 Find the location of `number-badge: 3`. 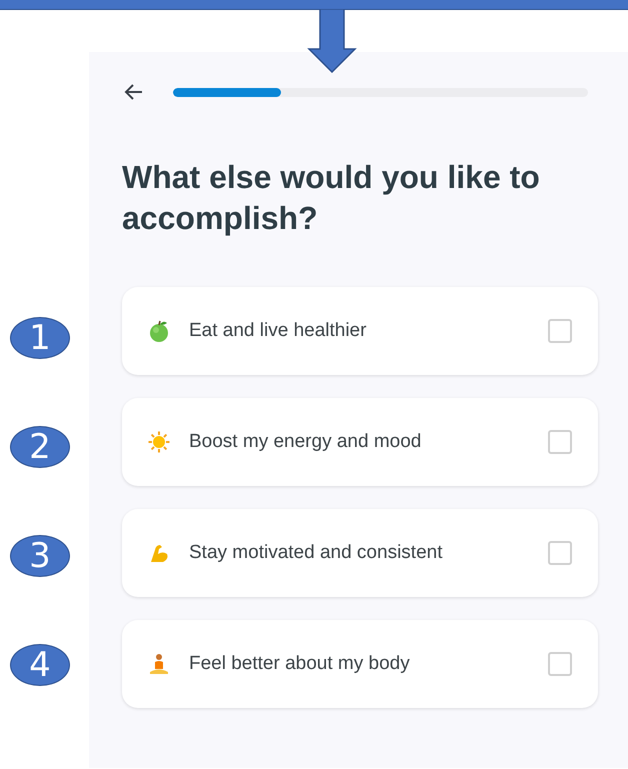

number-badge: 3 is located at coordinates (40, 556).